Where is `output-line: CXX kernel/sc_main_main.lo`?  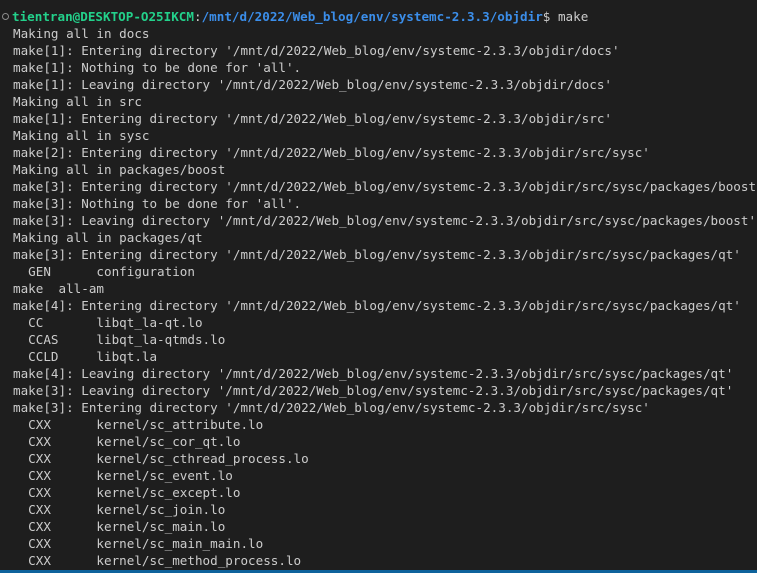
output-line: CXX kernel/sc_main_main.lo is located at coordinates (138, 543).